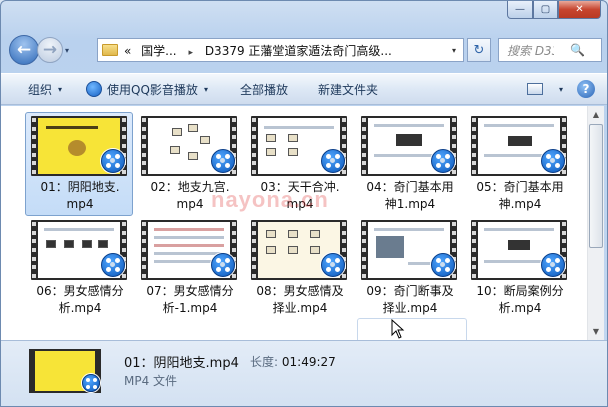 The image size is (608, 407). What do you see at coordinates (520, 299) in the screenshot?
I see `file-name: 10：断局案例分 析.mp4` at bounding box center [520, 299].